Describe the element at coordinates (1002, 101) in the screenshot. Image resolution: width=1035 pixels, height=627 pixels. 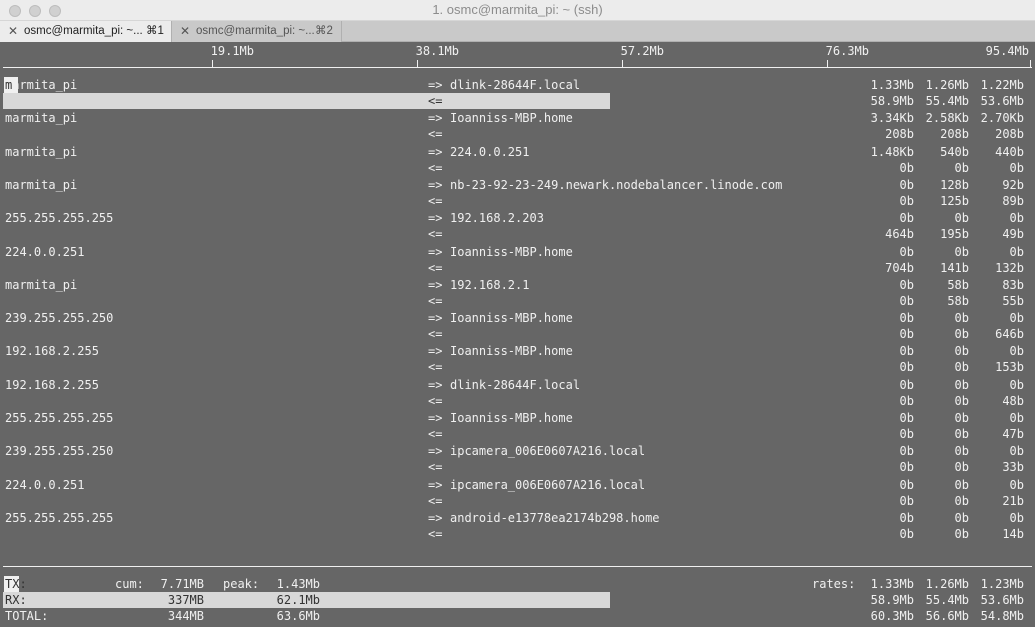
I see `in-rate-40s: 53.6Mb` at that location.